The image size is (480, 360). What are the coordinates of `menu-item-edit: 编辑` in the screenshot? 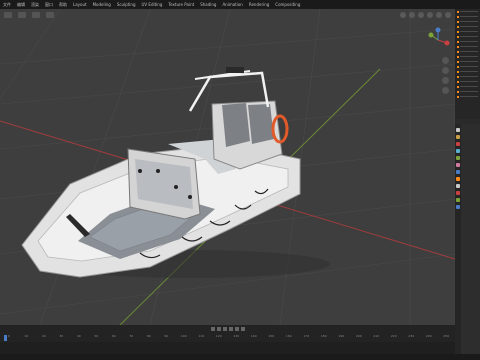 It's located at (21, 5).